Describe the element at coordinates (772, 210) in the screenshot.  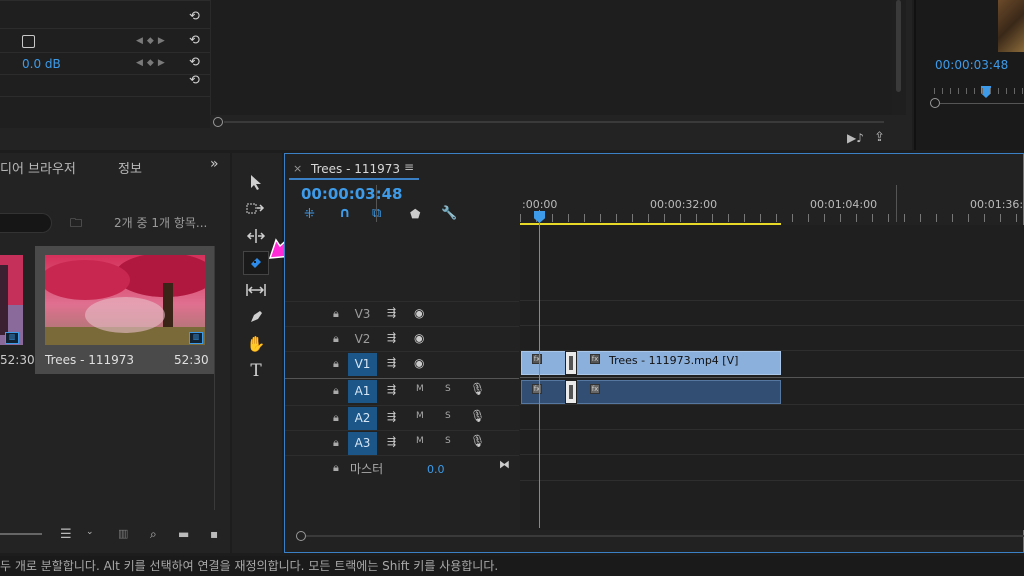
I see `time-ruler: :00:00 00:00:32:00 00:01:04:00 00:01:36:` at that location.